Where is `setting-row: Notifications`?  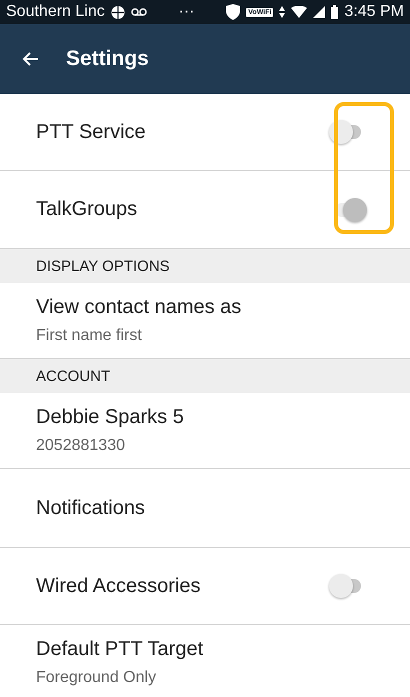
setting-row: Notifications is located at coordinates (205, 508).